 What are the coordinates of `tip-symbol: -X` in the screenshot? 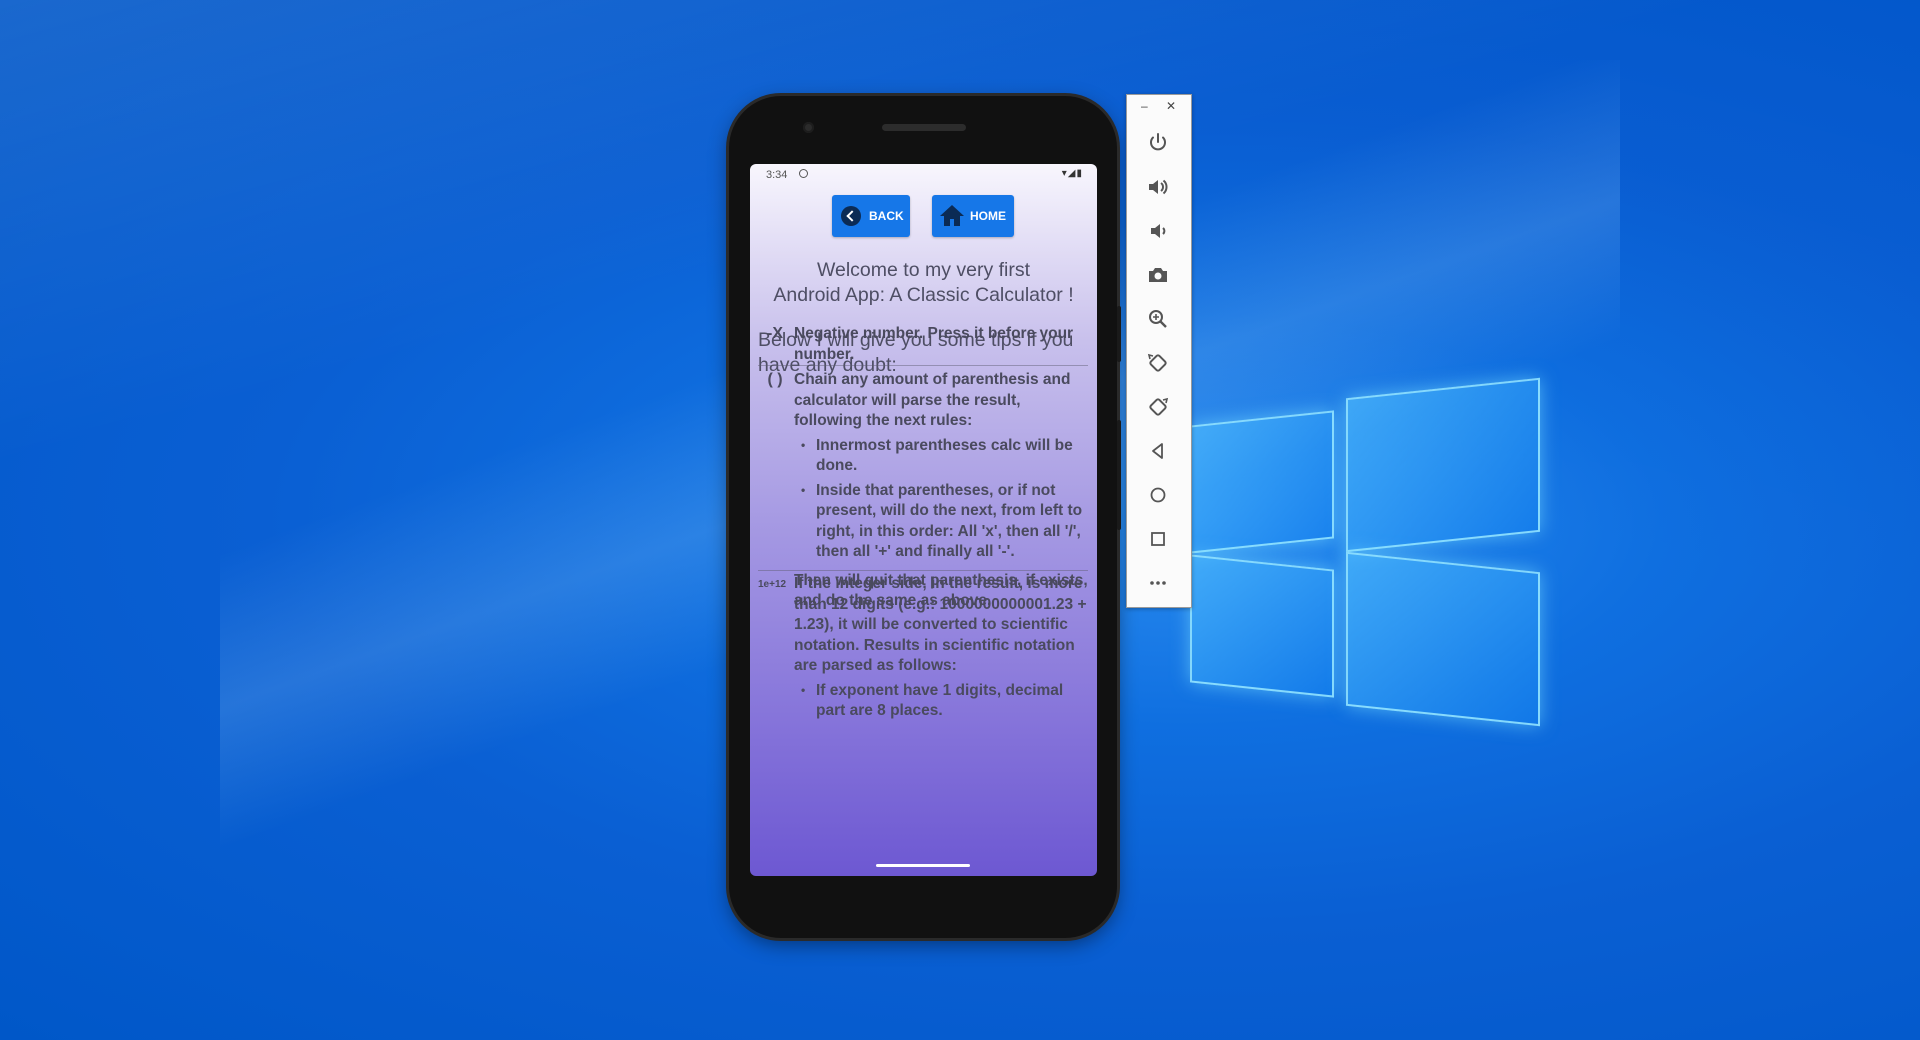 It's located at (775, 333).